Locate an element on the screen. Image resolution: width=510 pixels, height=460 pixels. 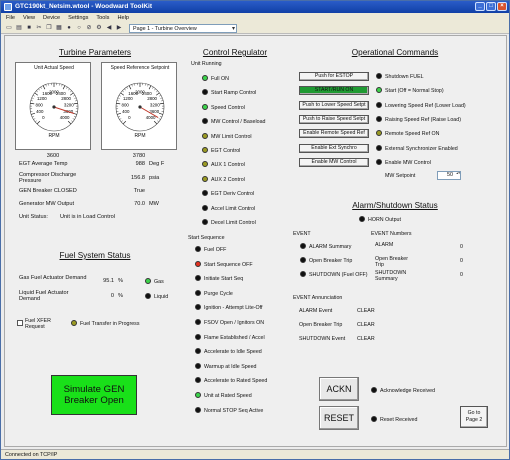
menu-settings: Settings is located at coordinates (78, 18).